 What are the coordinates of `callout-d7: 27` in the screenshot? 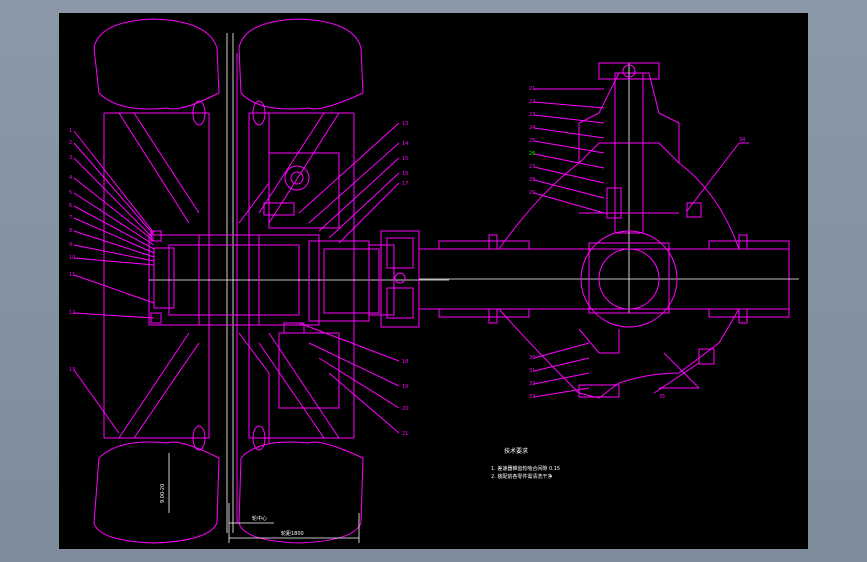 It's located at (532, 167).